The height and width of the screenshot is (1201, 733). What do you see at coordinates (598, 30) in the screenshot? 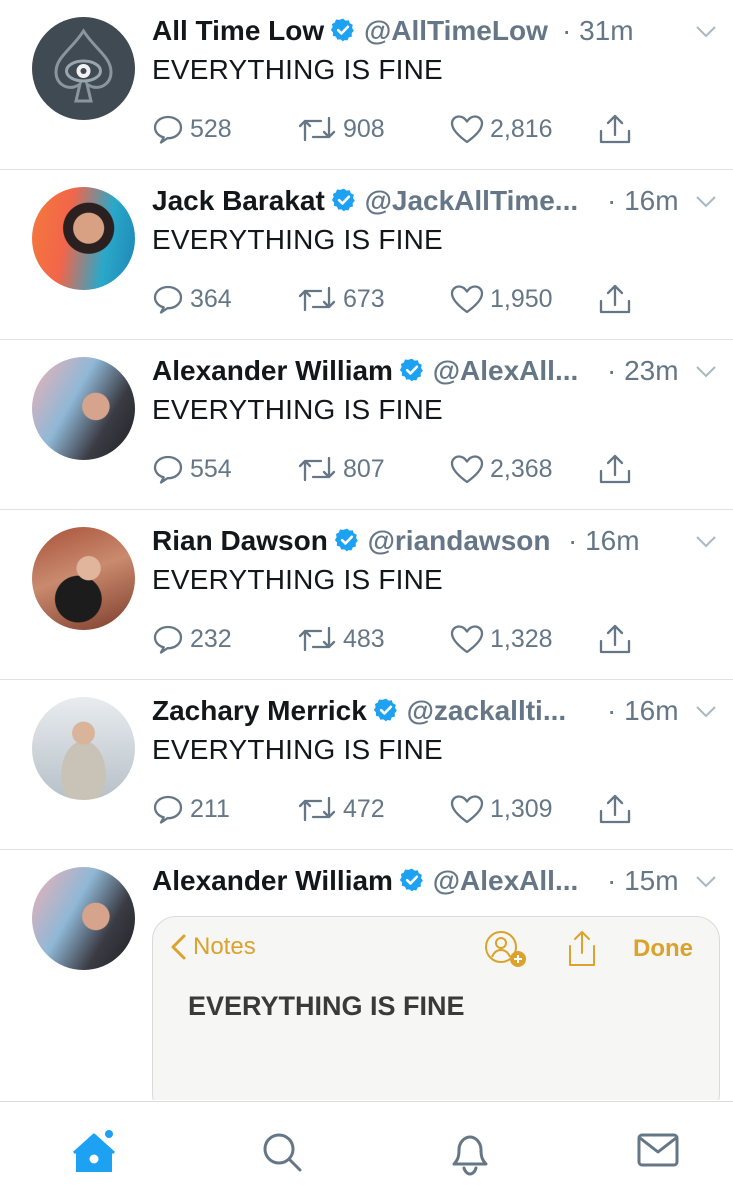
I see `tweet-timestamp: · 31m` at bounding box center [598, 30].